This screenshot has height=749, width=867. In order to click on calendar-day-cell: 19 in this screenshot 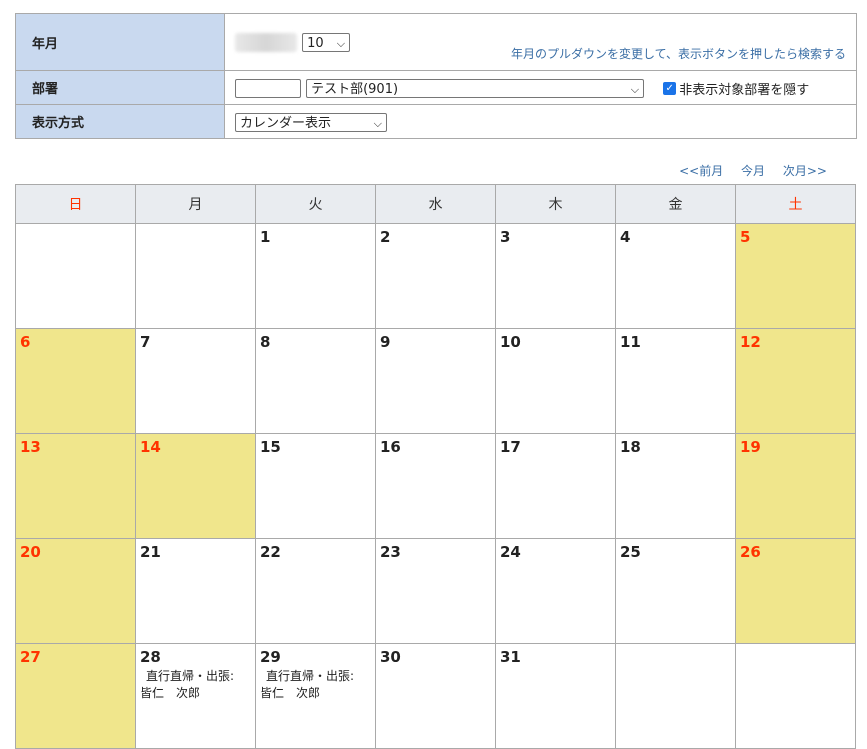, I will do `click(795, 486)`.